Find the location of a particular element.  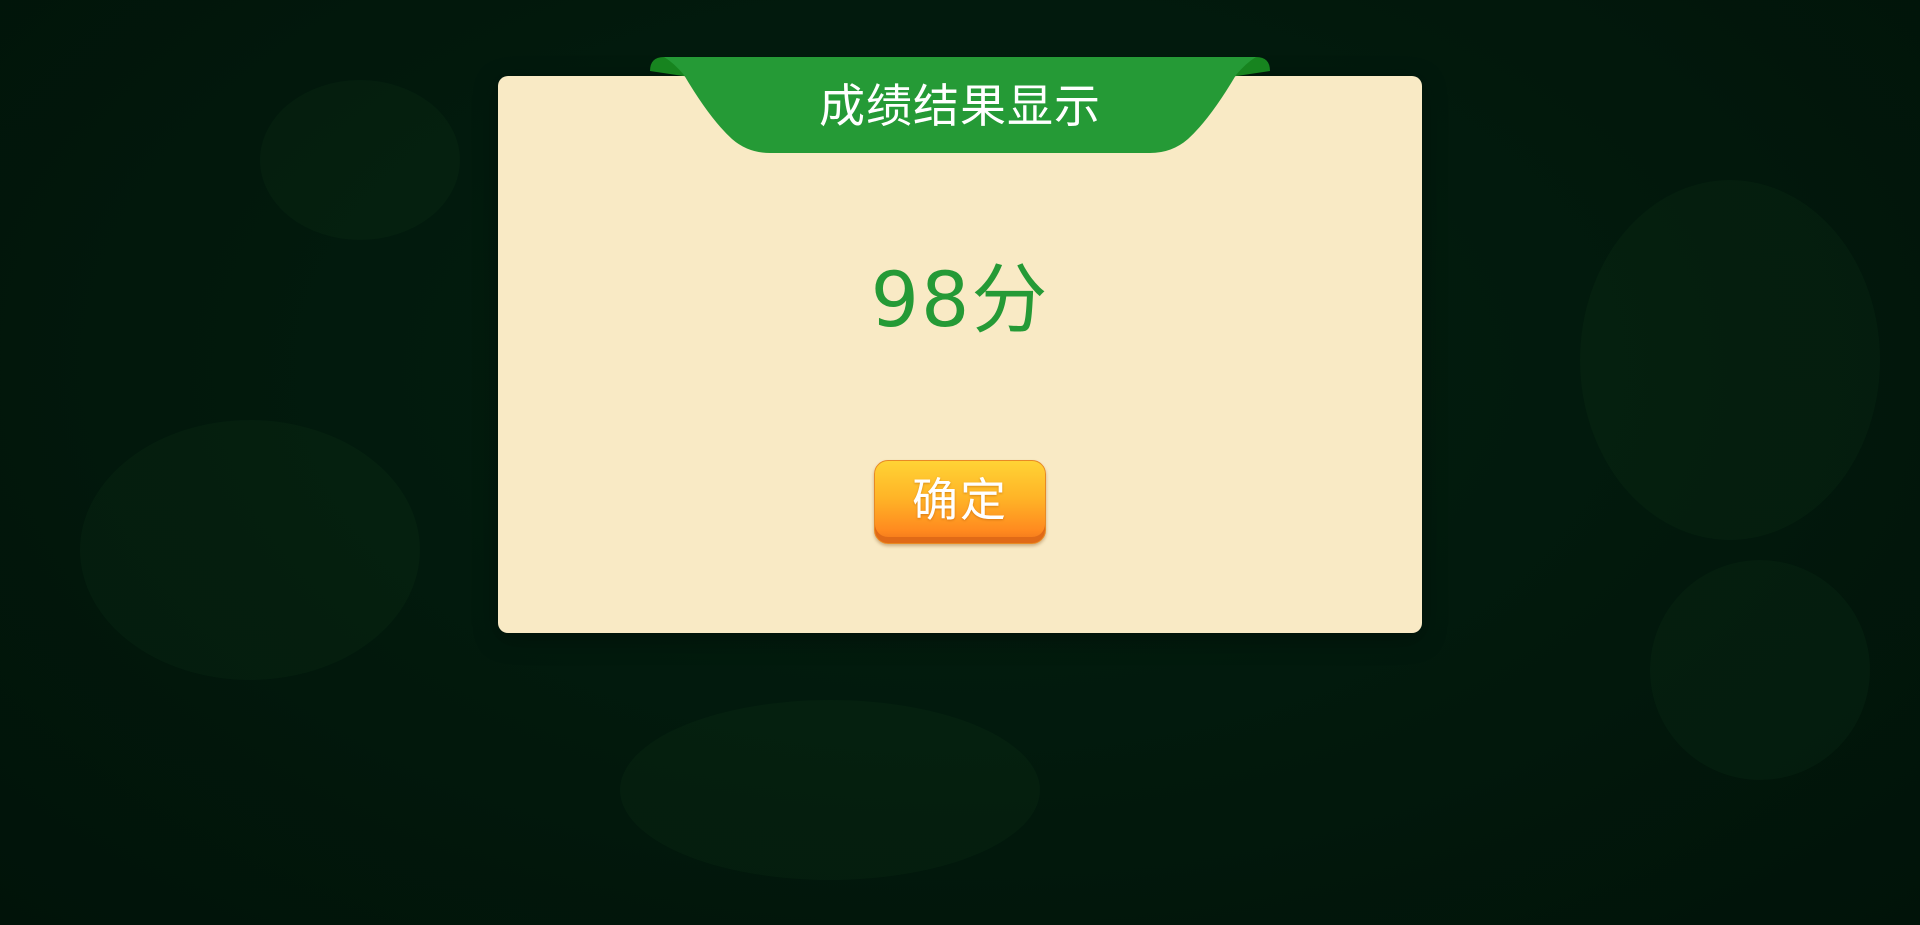

title-ribbon: 成绩结果显示 is located at coordinates (960, 105).